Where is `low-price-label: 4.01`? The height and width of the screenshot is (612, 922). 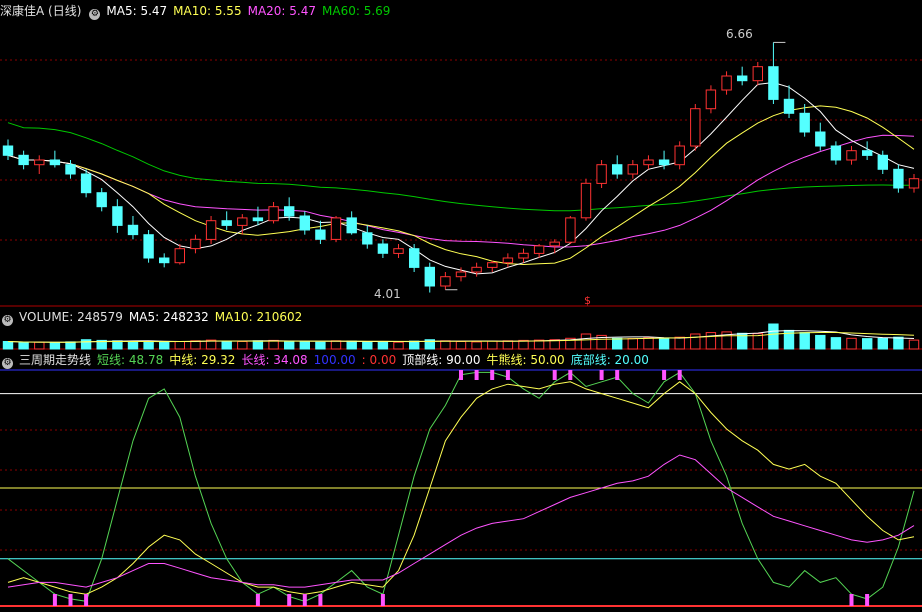
low-price-label: 4.01 is located at coordinates (387, 294).